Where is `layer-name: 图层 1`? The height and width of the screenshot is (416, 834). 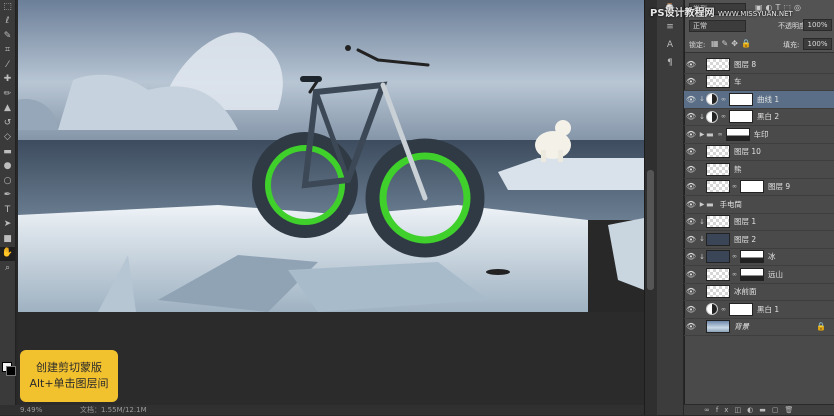
layer-name: 图层 1 is located at coordinates (745, 221).